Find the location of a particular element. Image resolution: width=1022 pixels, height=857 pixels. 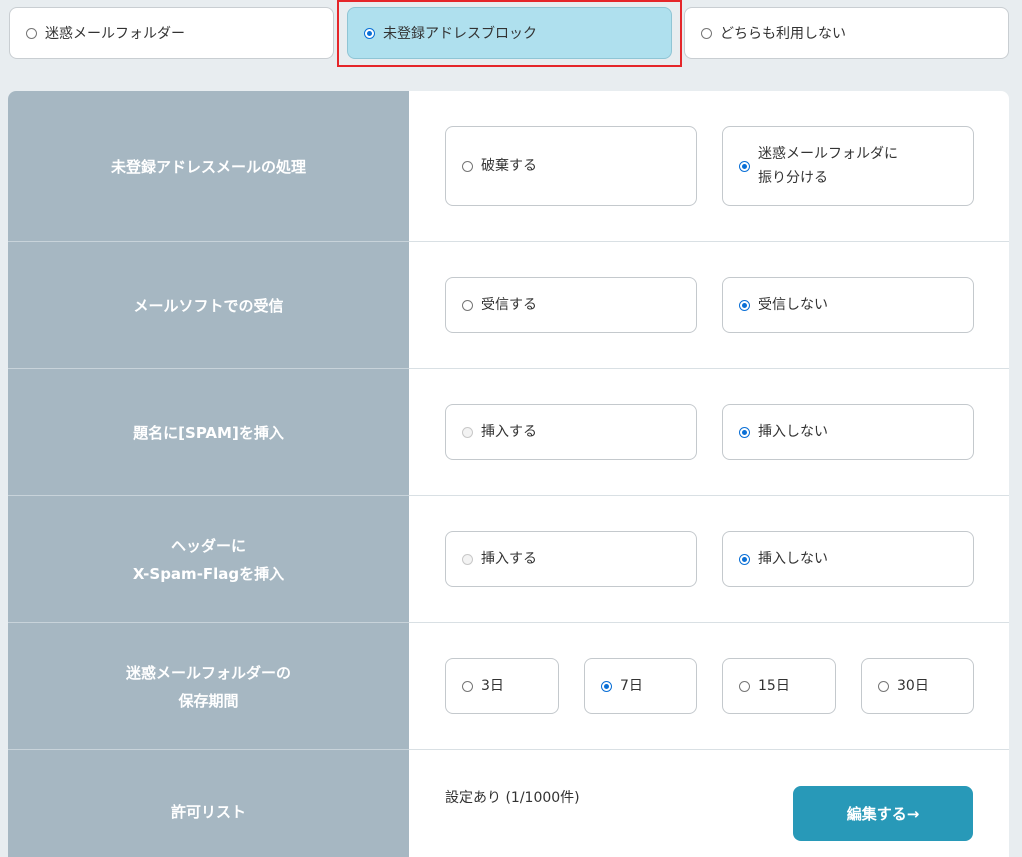

mode-option-label: 迷惑メールフォルダー is located at coordinates (115, 34).